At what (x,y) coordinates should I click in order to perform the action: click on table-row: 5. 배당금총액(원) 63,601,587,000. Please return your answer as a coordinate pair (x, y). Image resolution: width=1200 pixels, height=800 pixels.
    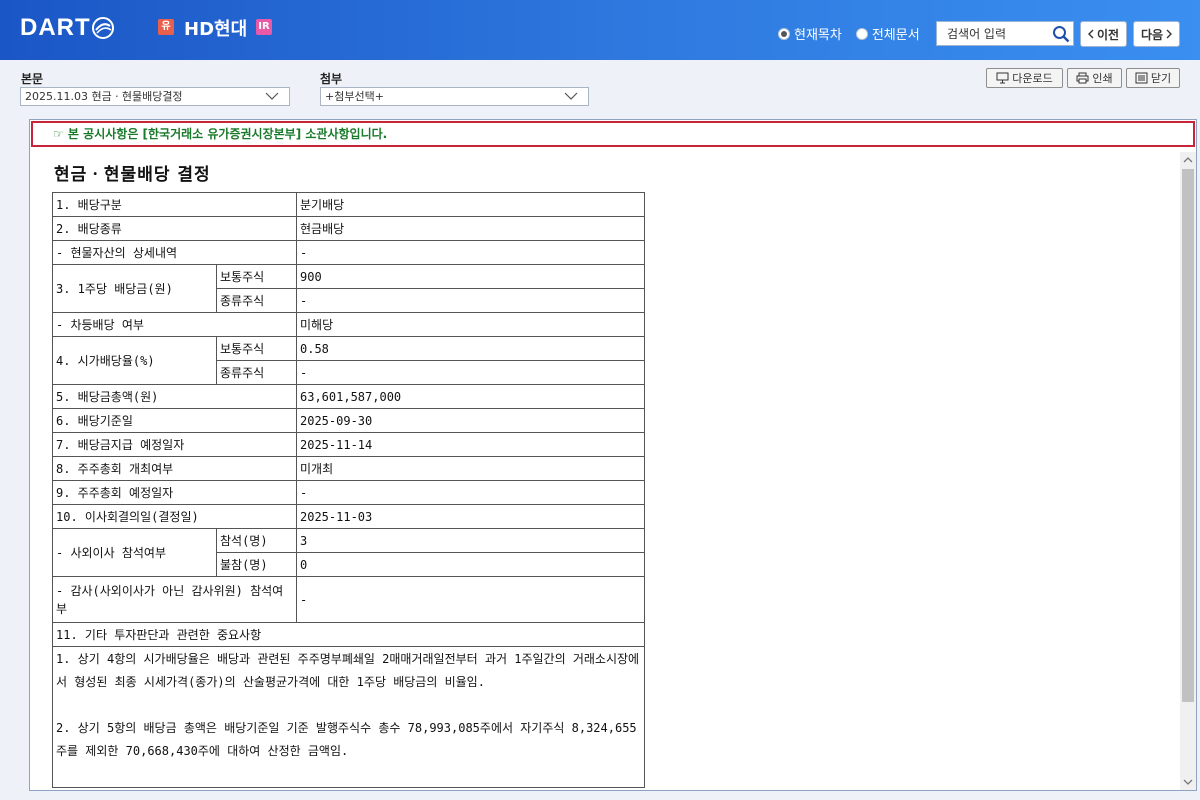
    Looking at the image, I should click on (348, 396).